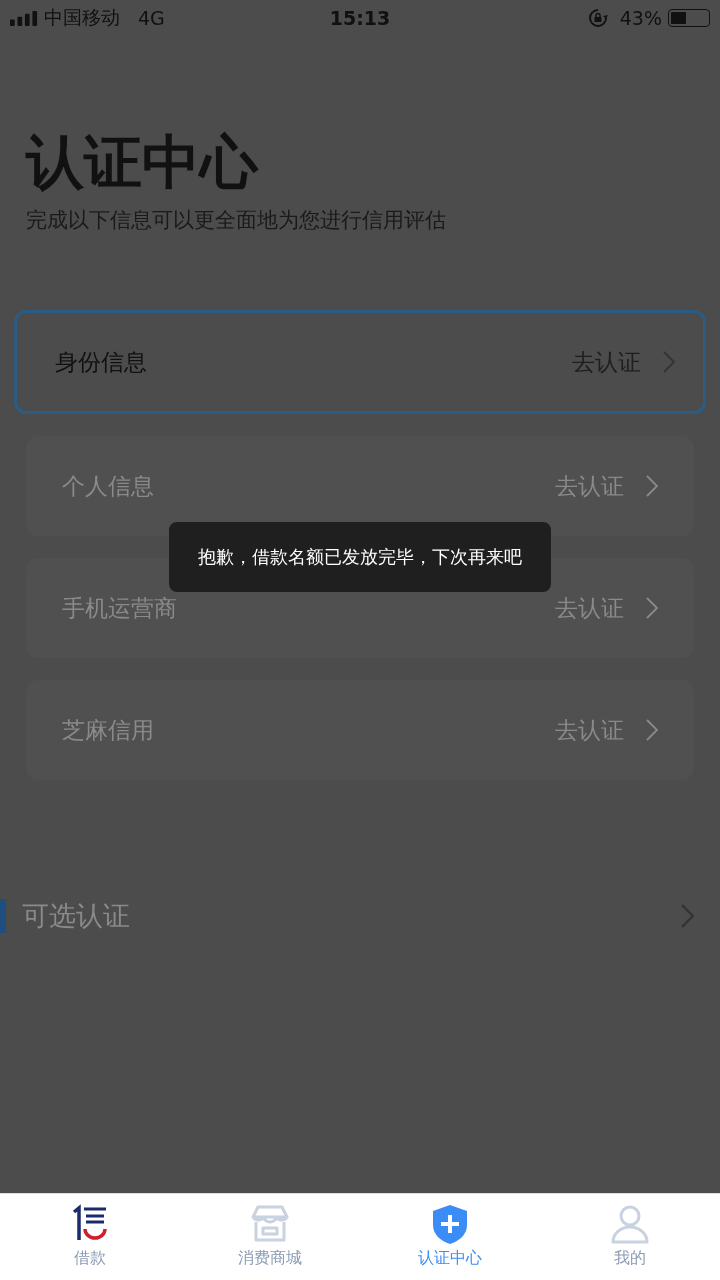 This screenshot has height=1280, width=720. Describe the element at coordinates (76, 916) in the screenshot. I see `section-label: 可选认证` at that location.